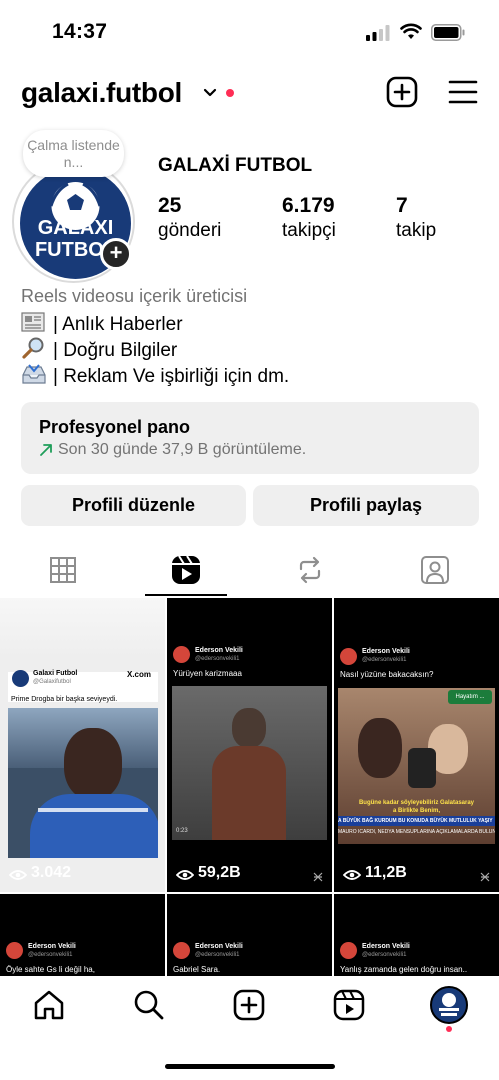 Image resolution: width=499 pixels, height=1080 pixels. I want to click on profile-notification-dot, so click(449, 1029).